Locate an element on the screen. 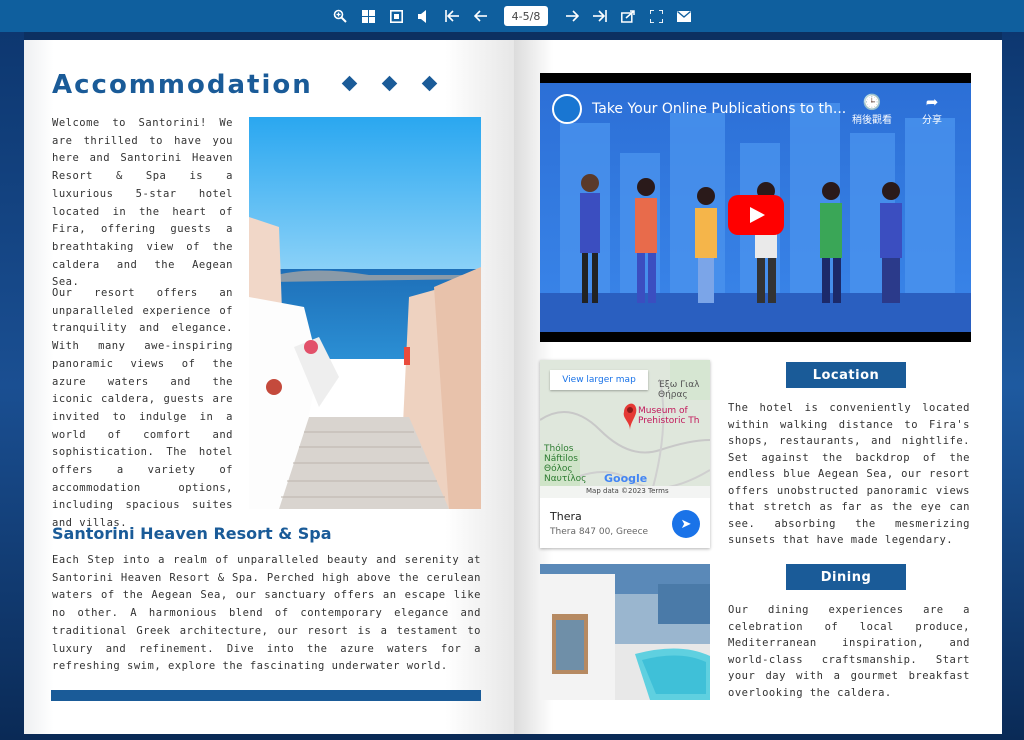 Image resolution: width=1024 pixels, height=740 pixels. first-page-icon is located at coordinates (452, 16).